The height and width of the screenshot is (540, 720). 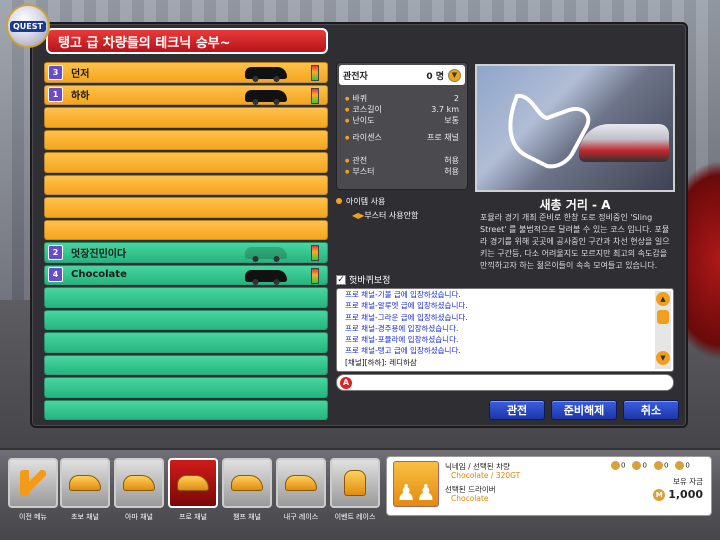 I want to click on medal-silver: 0, so click(x=639, y=465).